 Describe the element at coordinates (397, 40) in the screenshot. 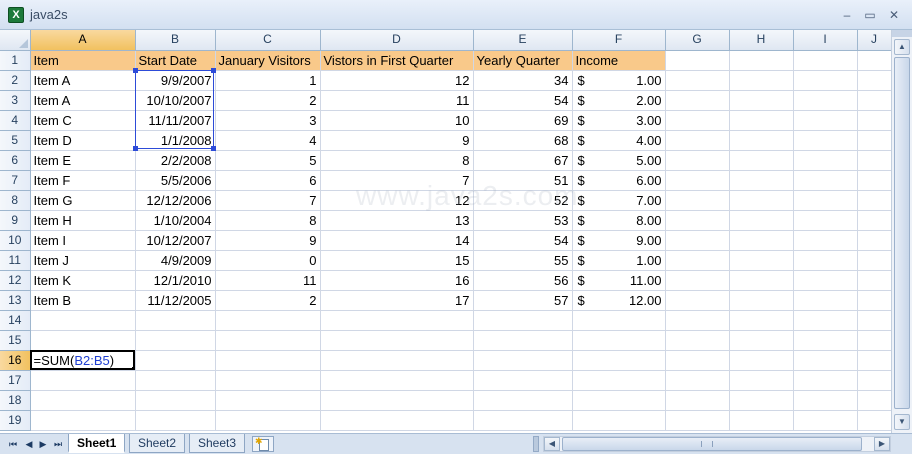

I see `column-header-d: D` at that location.